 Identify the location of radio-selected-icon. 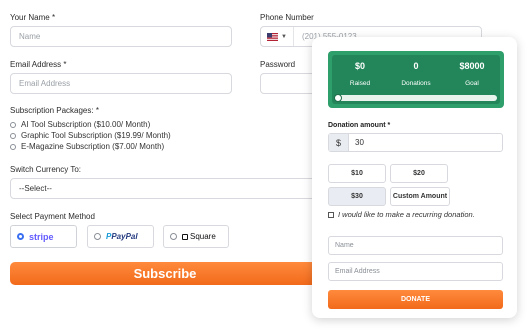
(20, 236).